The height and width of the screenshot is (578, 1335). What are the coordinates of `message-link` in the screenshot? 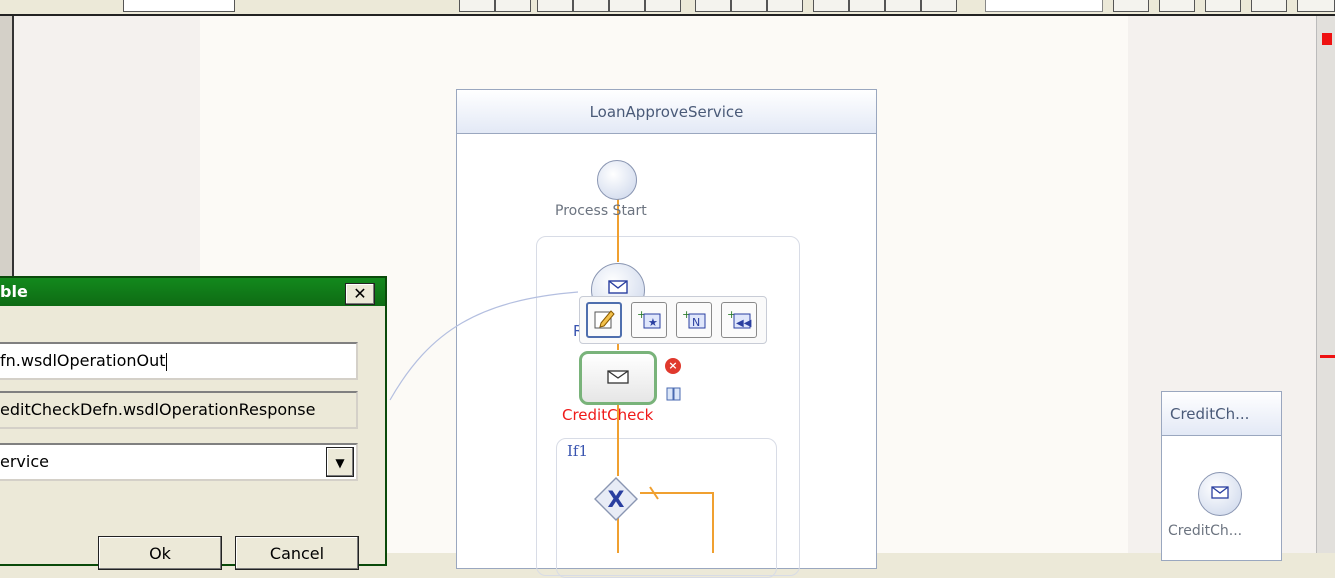 It's located at (484, 346).